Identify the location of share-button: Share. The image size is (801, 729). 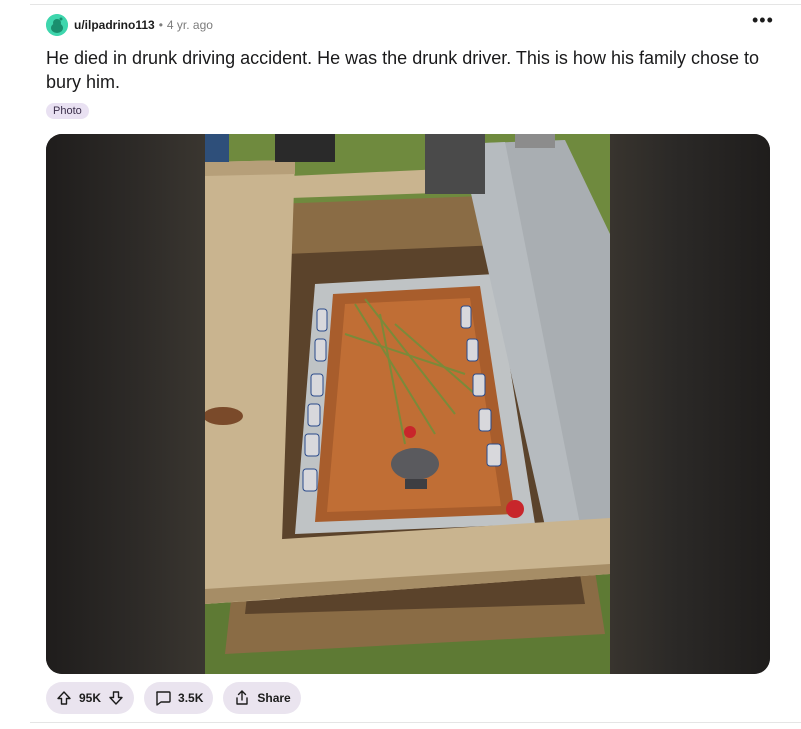
(262, 698).